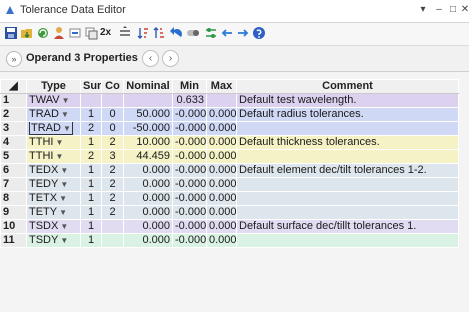 Image resolution: width=469 pixels, height=312 pixels. What do you see at coordinates (43, 33) in the screenshot?
I see `reload-icon` at bounding box center [43, 33].